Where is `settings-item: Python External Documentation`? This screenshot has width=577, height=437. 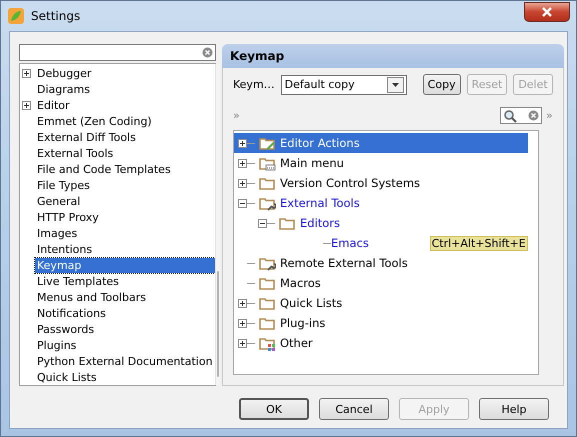
settings-item: Python External Documentation is located at coordinates (125, 361).